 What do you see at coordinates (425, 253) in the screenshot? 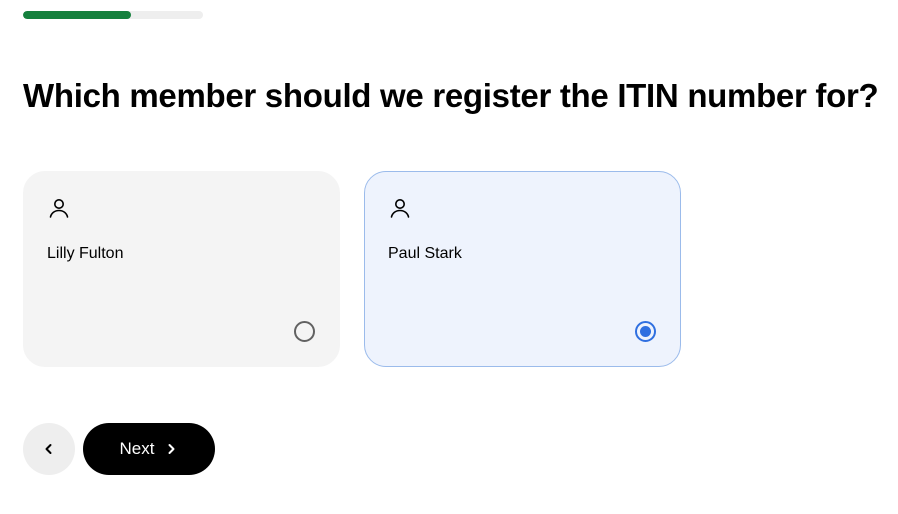
I see `member-name: Paul Stark` at bounding box center [425, 253].